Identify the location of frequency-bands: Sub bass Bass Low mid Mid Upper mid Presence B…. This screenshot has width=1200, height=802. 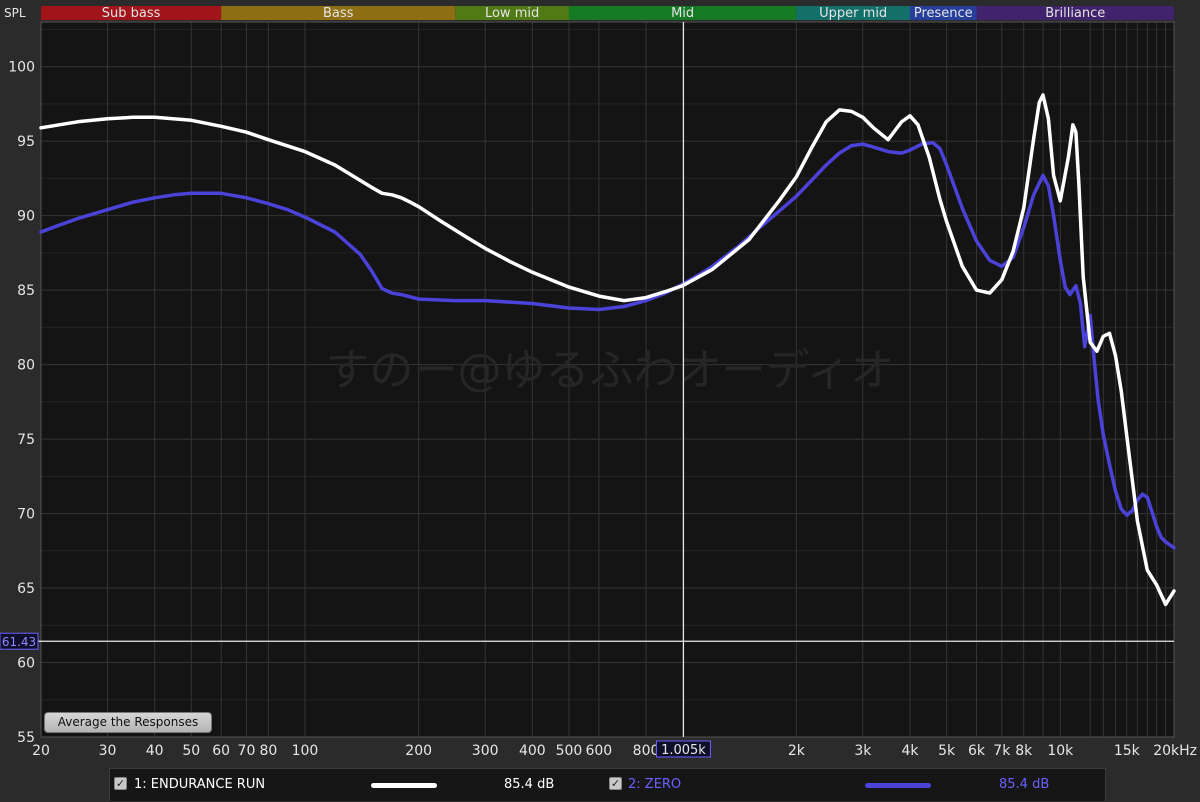
(607, 13).